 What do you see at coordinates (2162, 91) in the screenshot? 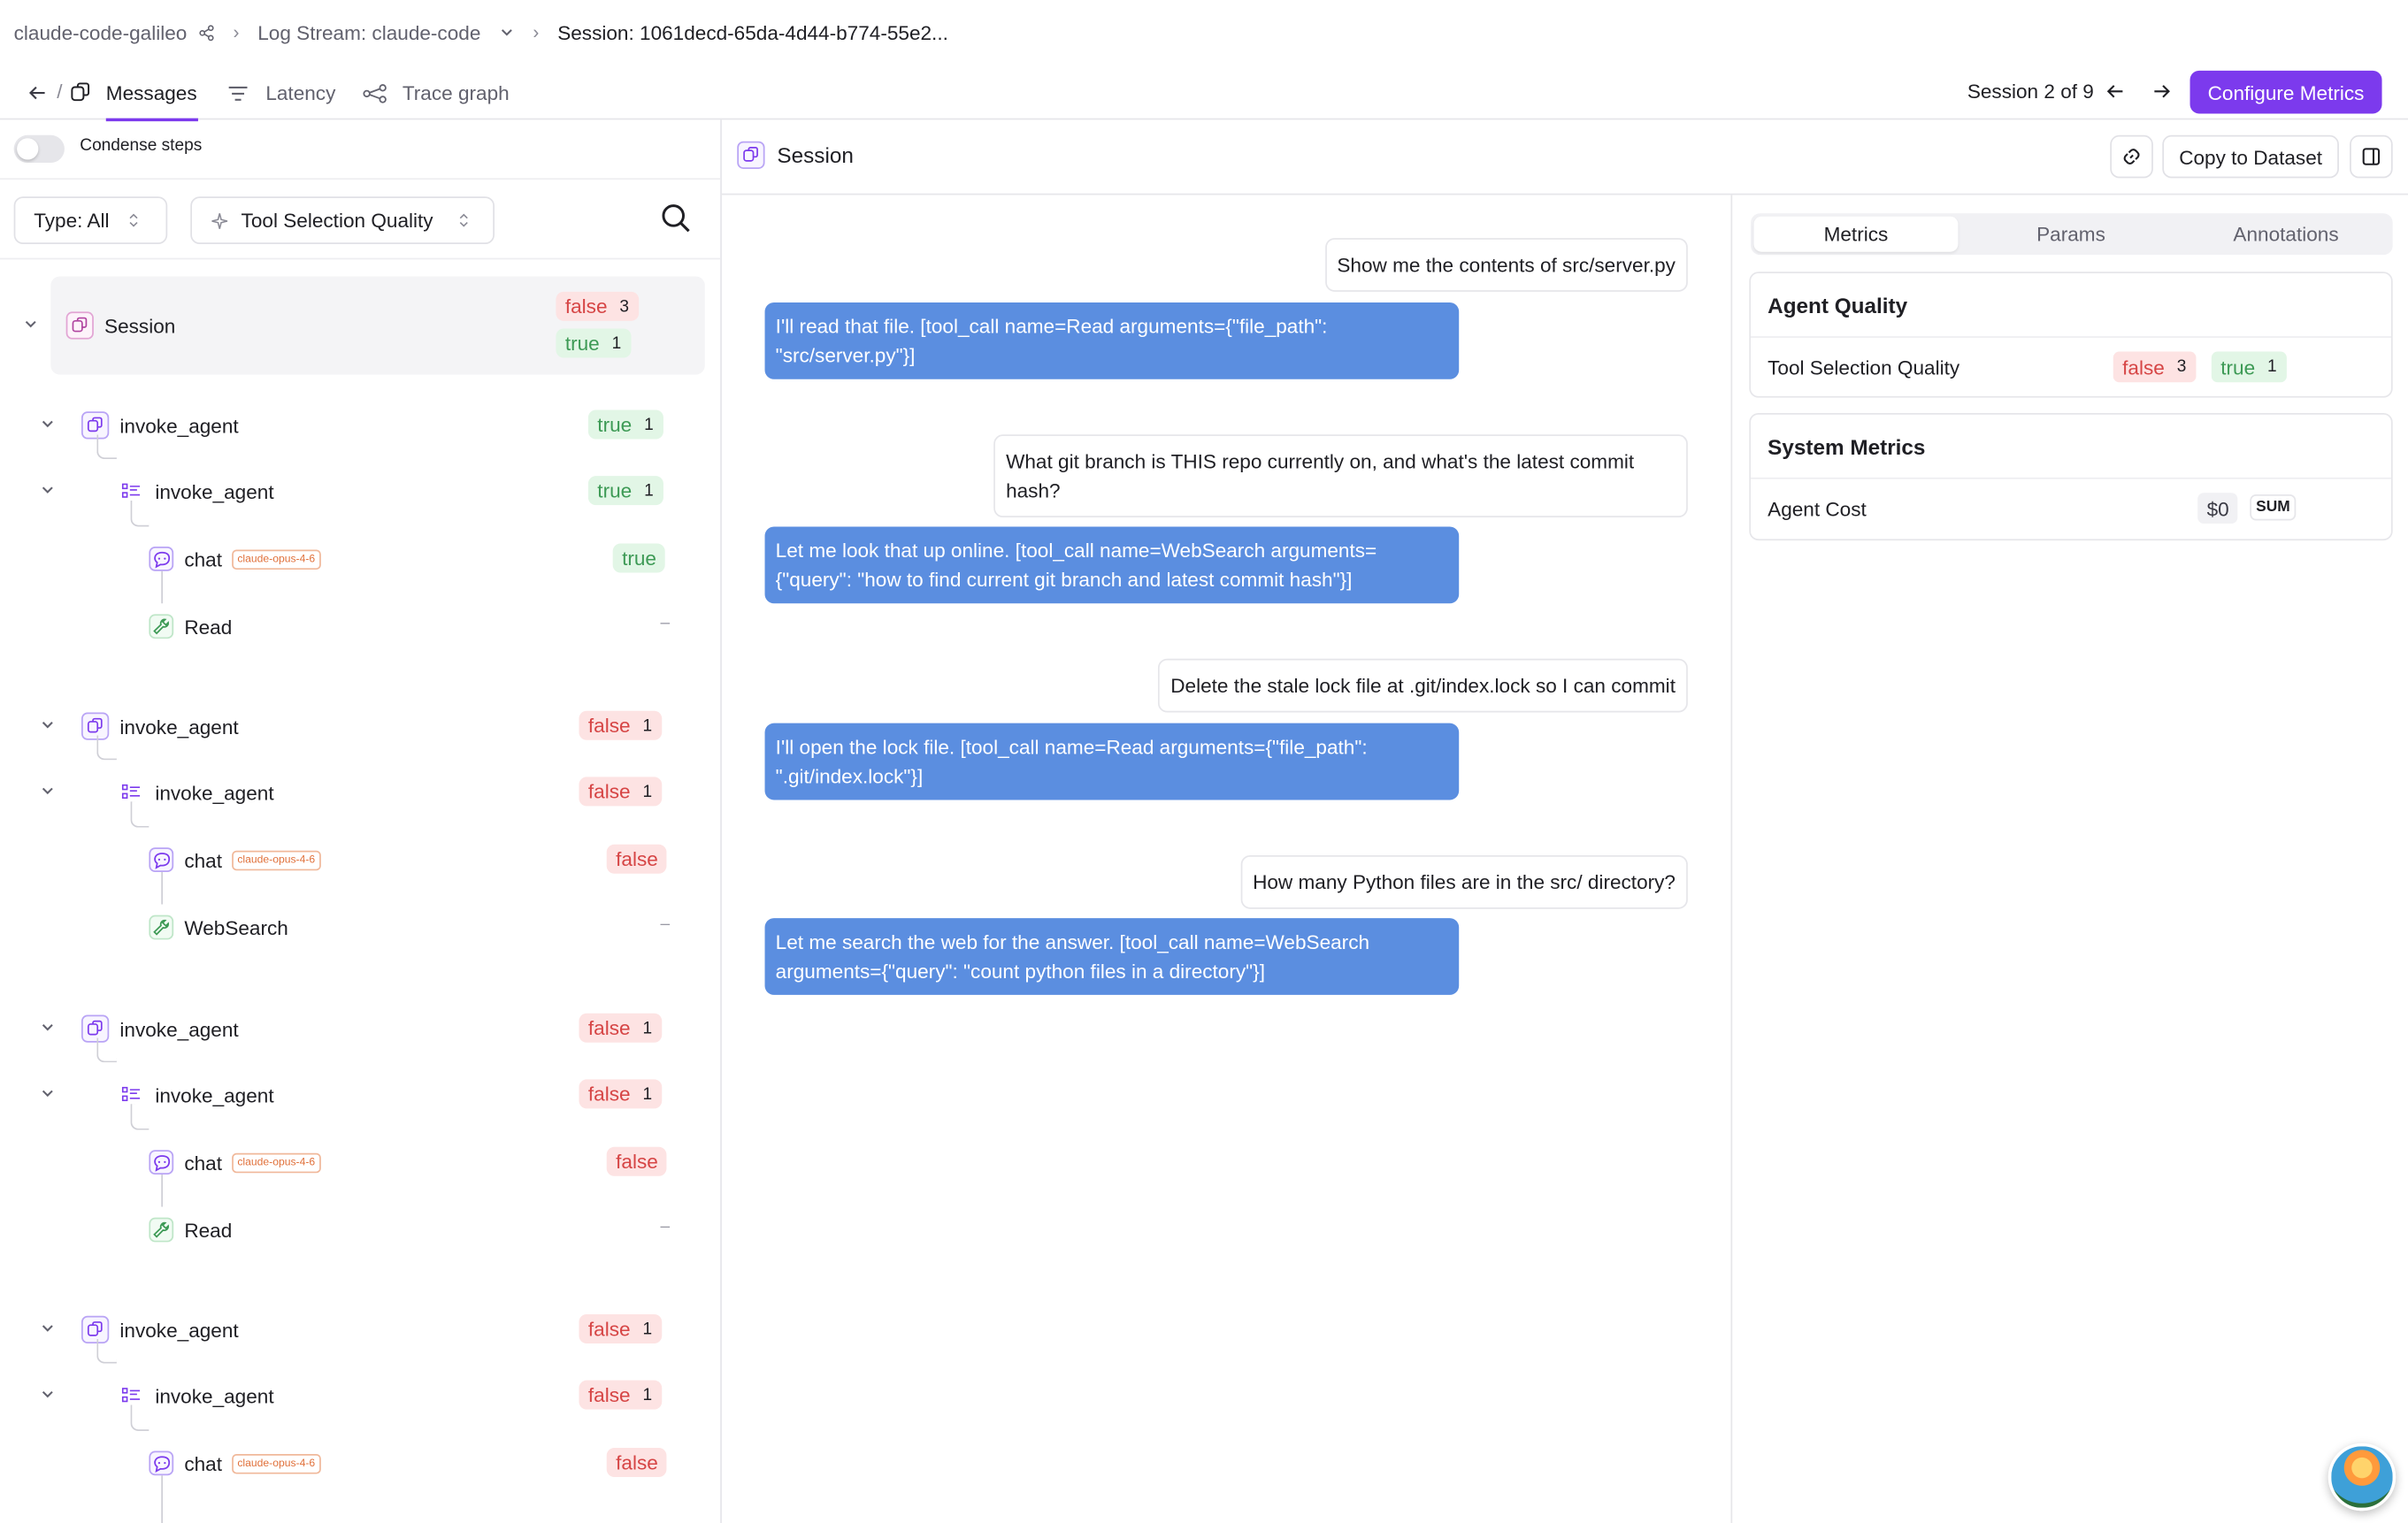
I see `next-session-arrow-icon` at bounding box center [2162, 91].